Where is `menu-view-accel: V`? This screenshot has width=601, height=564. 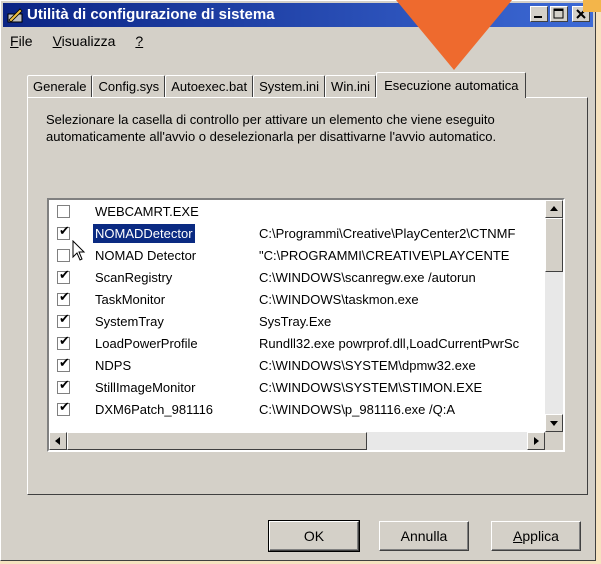 menu-view-accel: V is located at coordinates (57, 41).